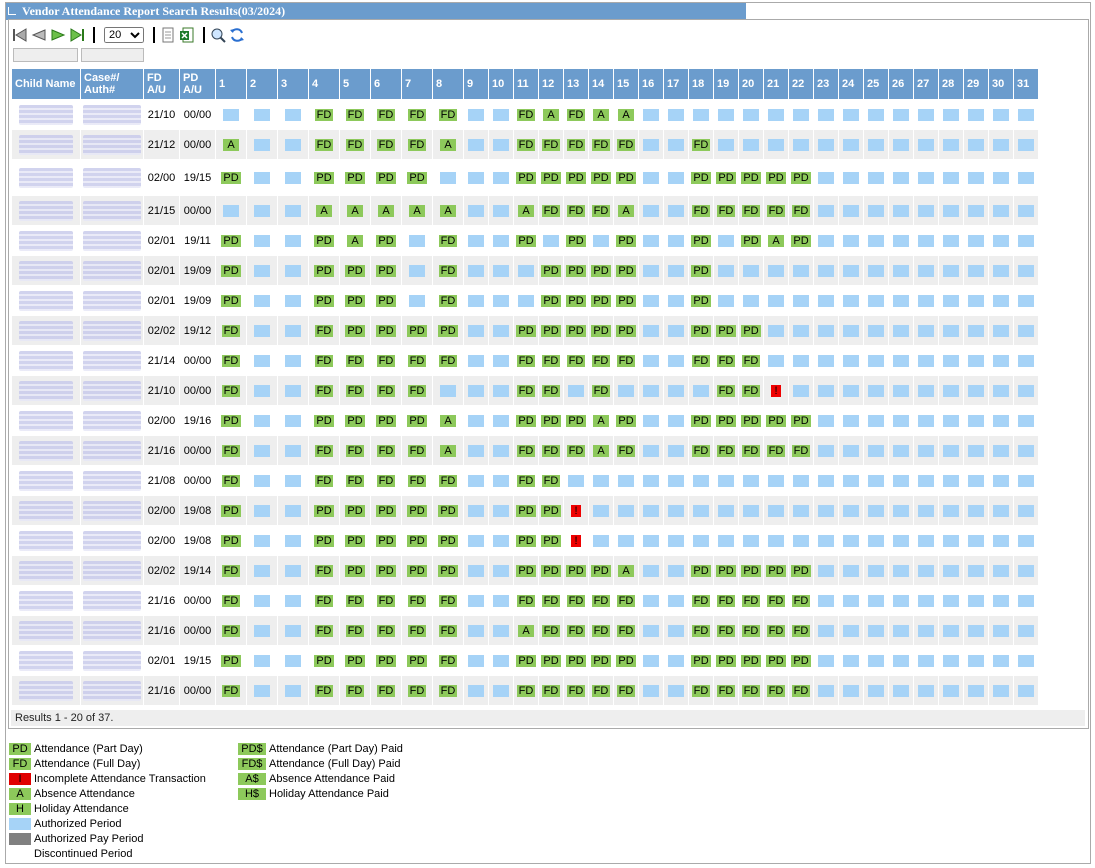 Image resolution: width=1095 pixels, height=868 pixels. Describe the element at coordinates (525, 144) in the screenshot. I see `table-row: 21/12 00/00 A FD FD FD FD A FD FD FD FD FD FD` at that location.